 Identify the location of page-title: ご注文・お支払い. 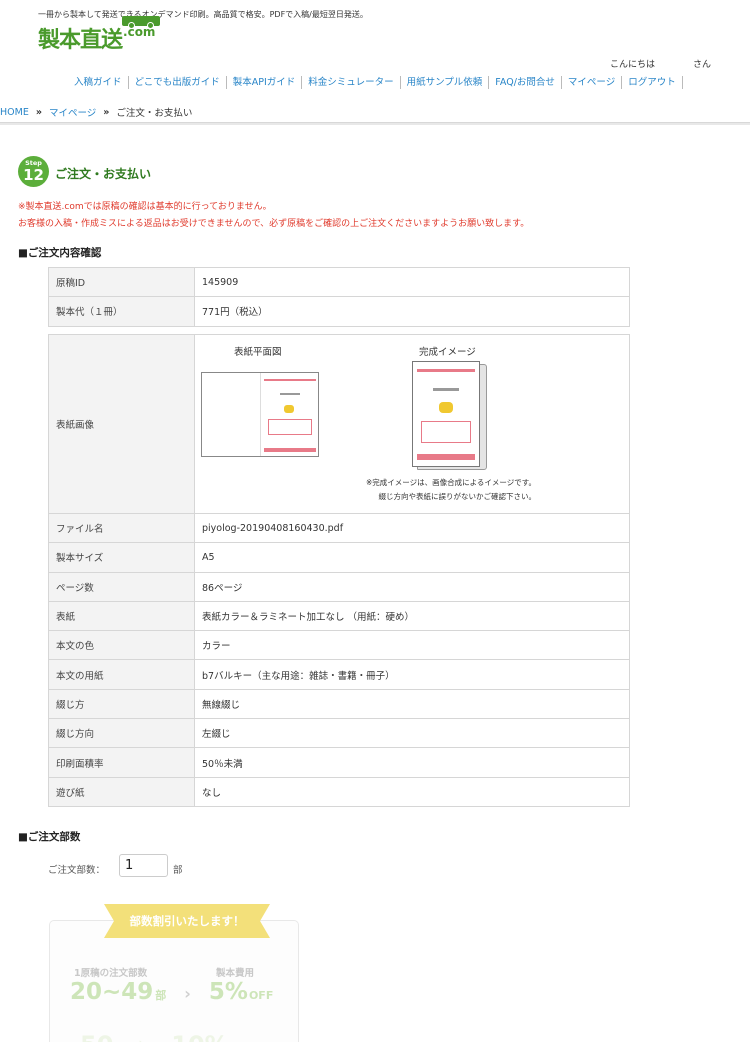
(103, 174).